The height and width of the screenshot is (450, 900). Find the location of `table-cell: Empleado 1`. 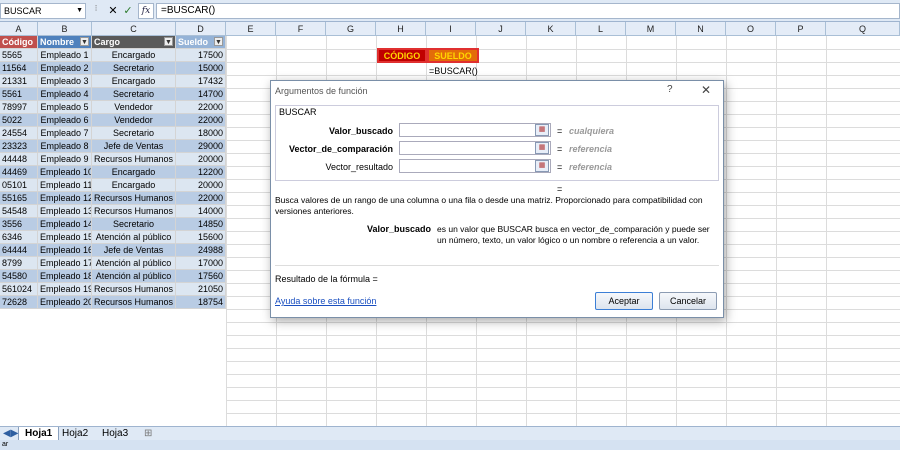

table-cell: Empleado 1 is located at coordinates (65, 55).